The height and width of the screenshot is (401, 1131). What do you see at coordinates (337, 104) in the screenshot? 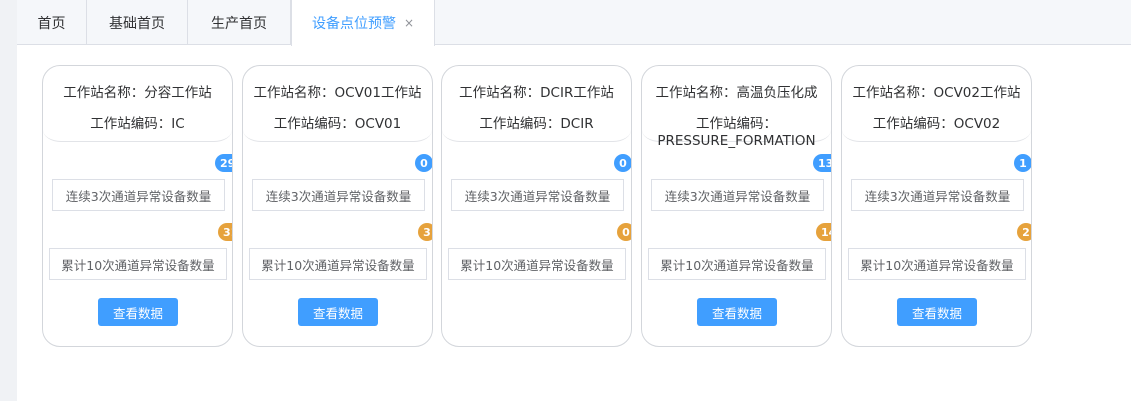
I see `card-header: 工作站名称：OCV01工作站 工作站编码：OCV01` at bounding box center [337, 104].